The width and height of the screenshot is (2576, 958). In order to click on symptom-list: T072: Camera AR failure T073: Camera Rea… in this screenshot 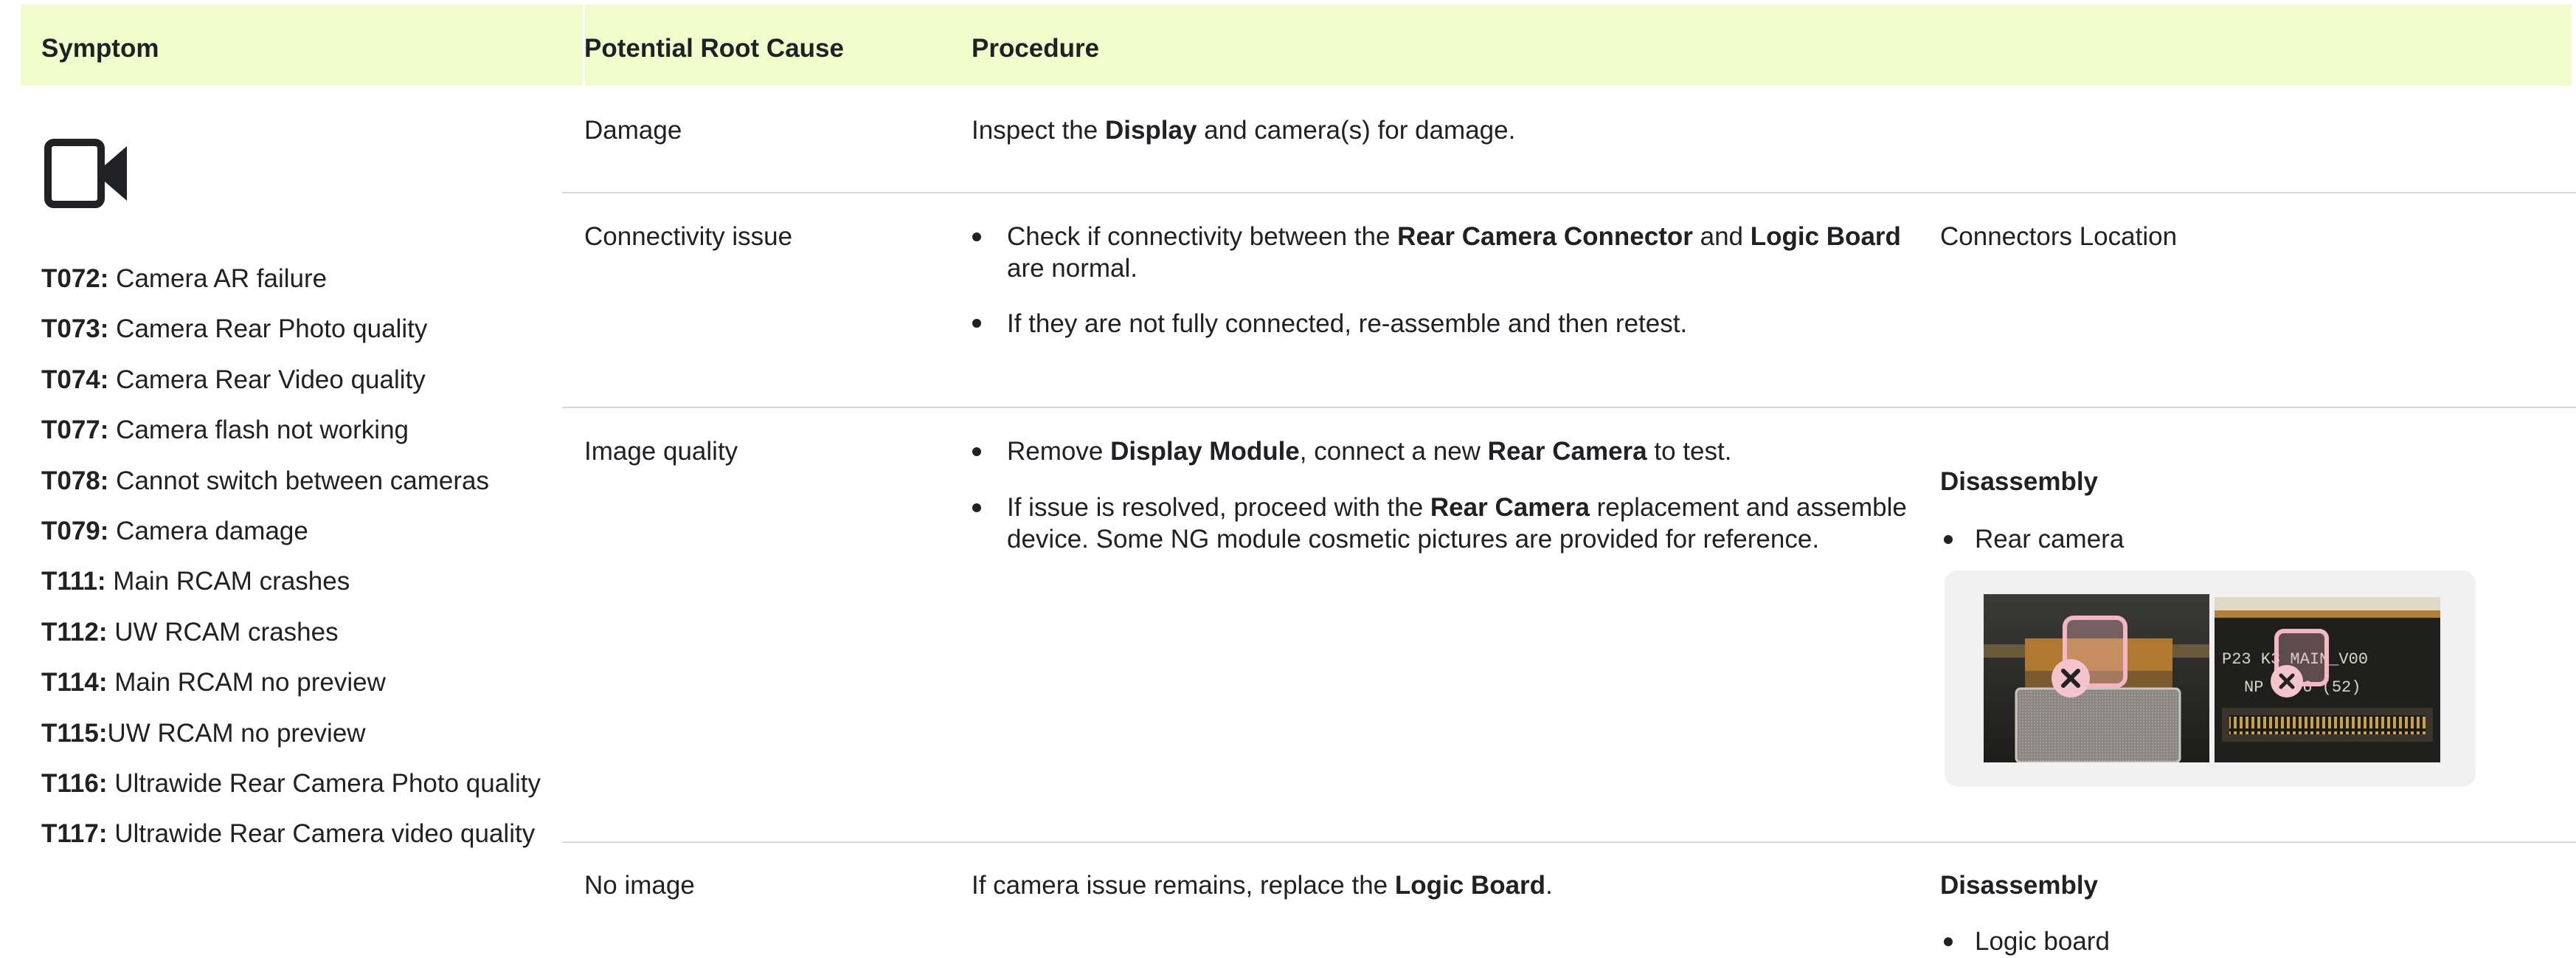, I will do `click(291, 566)`.